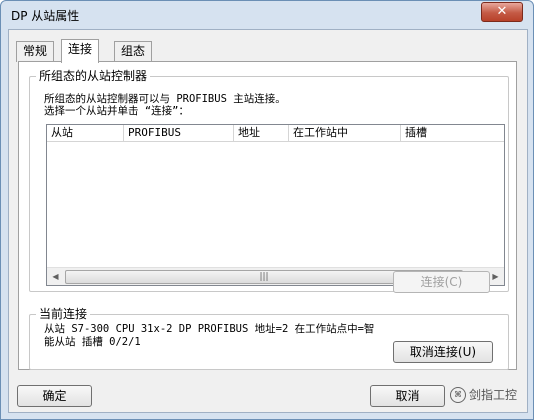 This screenshot has height=420, width=534. What do you see at coordinates (261, 133) in the screenshot?
I see `column-header-address: 地址` at bounding box center [261, 133].